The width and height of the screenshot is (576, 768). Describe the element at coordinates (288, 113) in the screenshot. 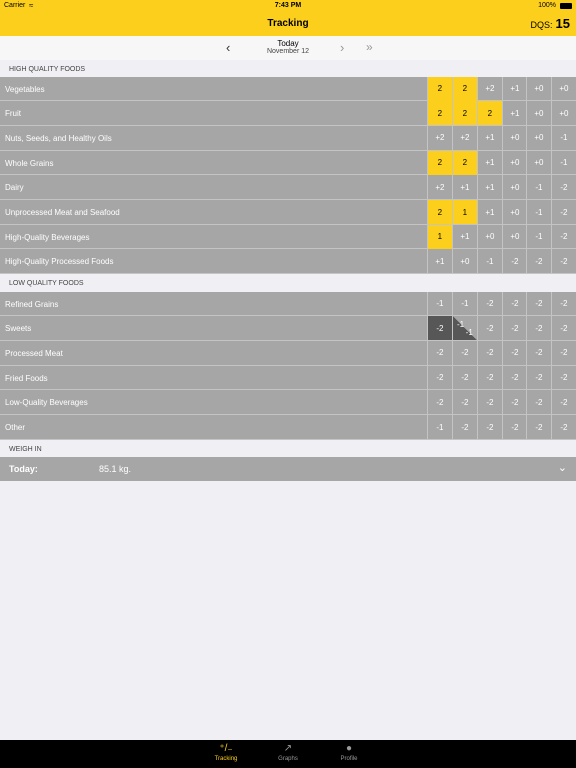

I see `food-row: Fruit 2 2 2 +1 +0 +0` at that location.